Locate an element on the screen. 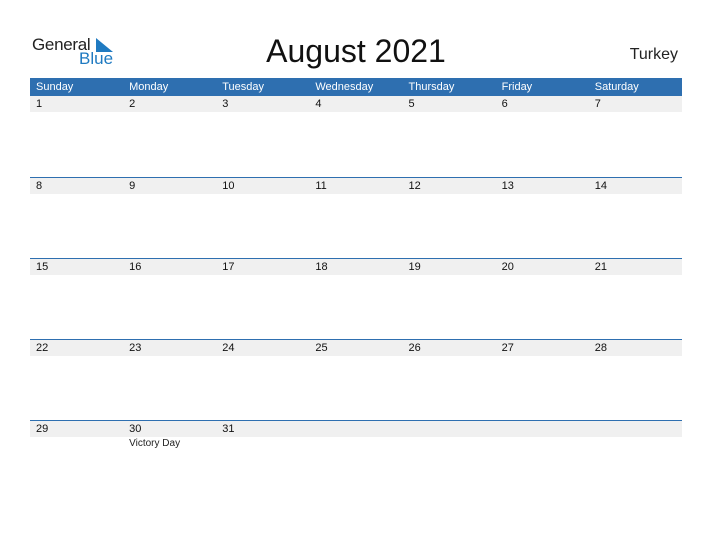 The height and width of the screenshot is (550, 712). day-cell: 29 is located at coordinates (76, 429).